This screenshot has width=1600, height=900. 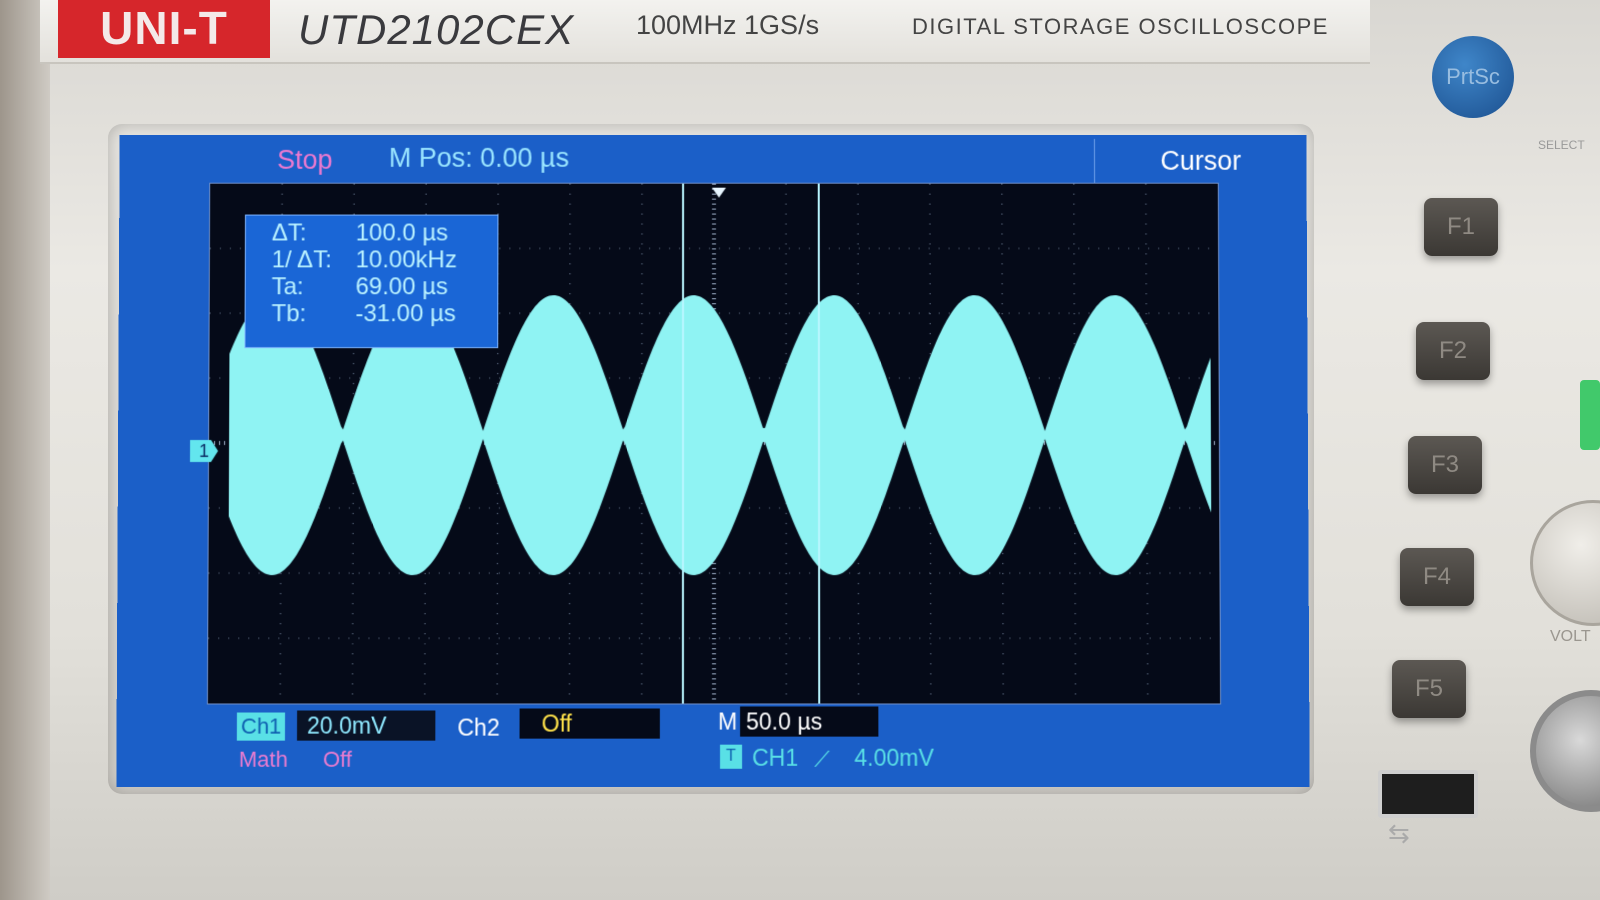 What do you see at coordinates (589, 723) in the screenshot?
I see `ch2-scale: Off` at bounding box center [589, 723].